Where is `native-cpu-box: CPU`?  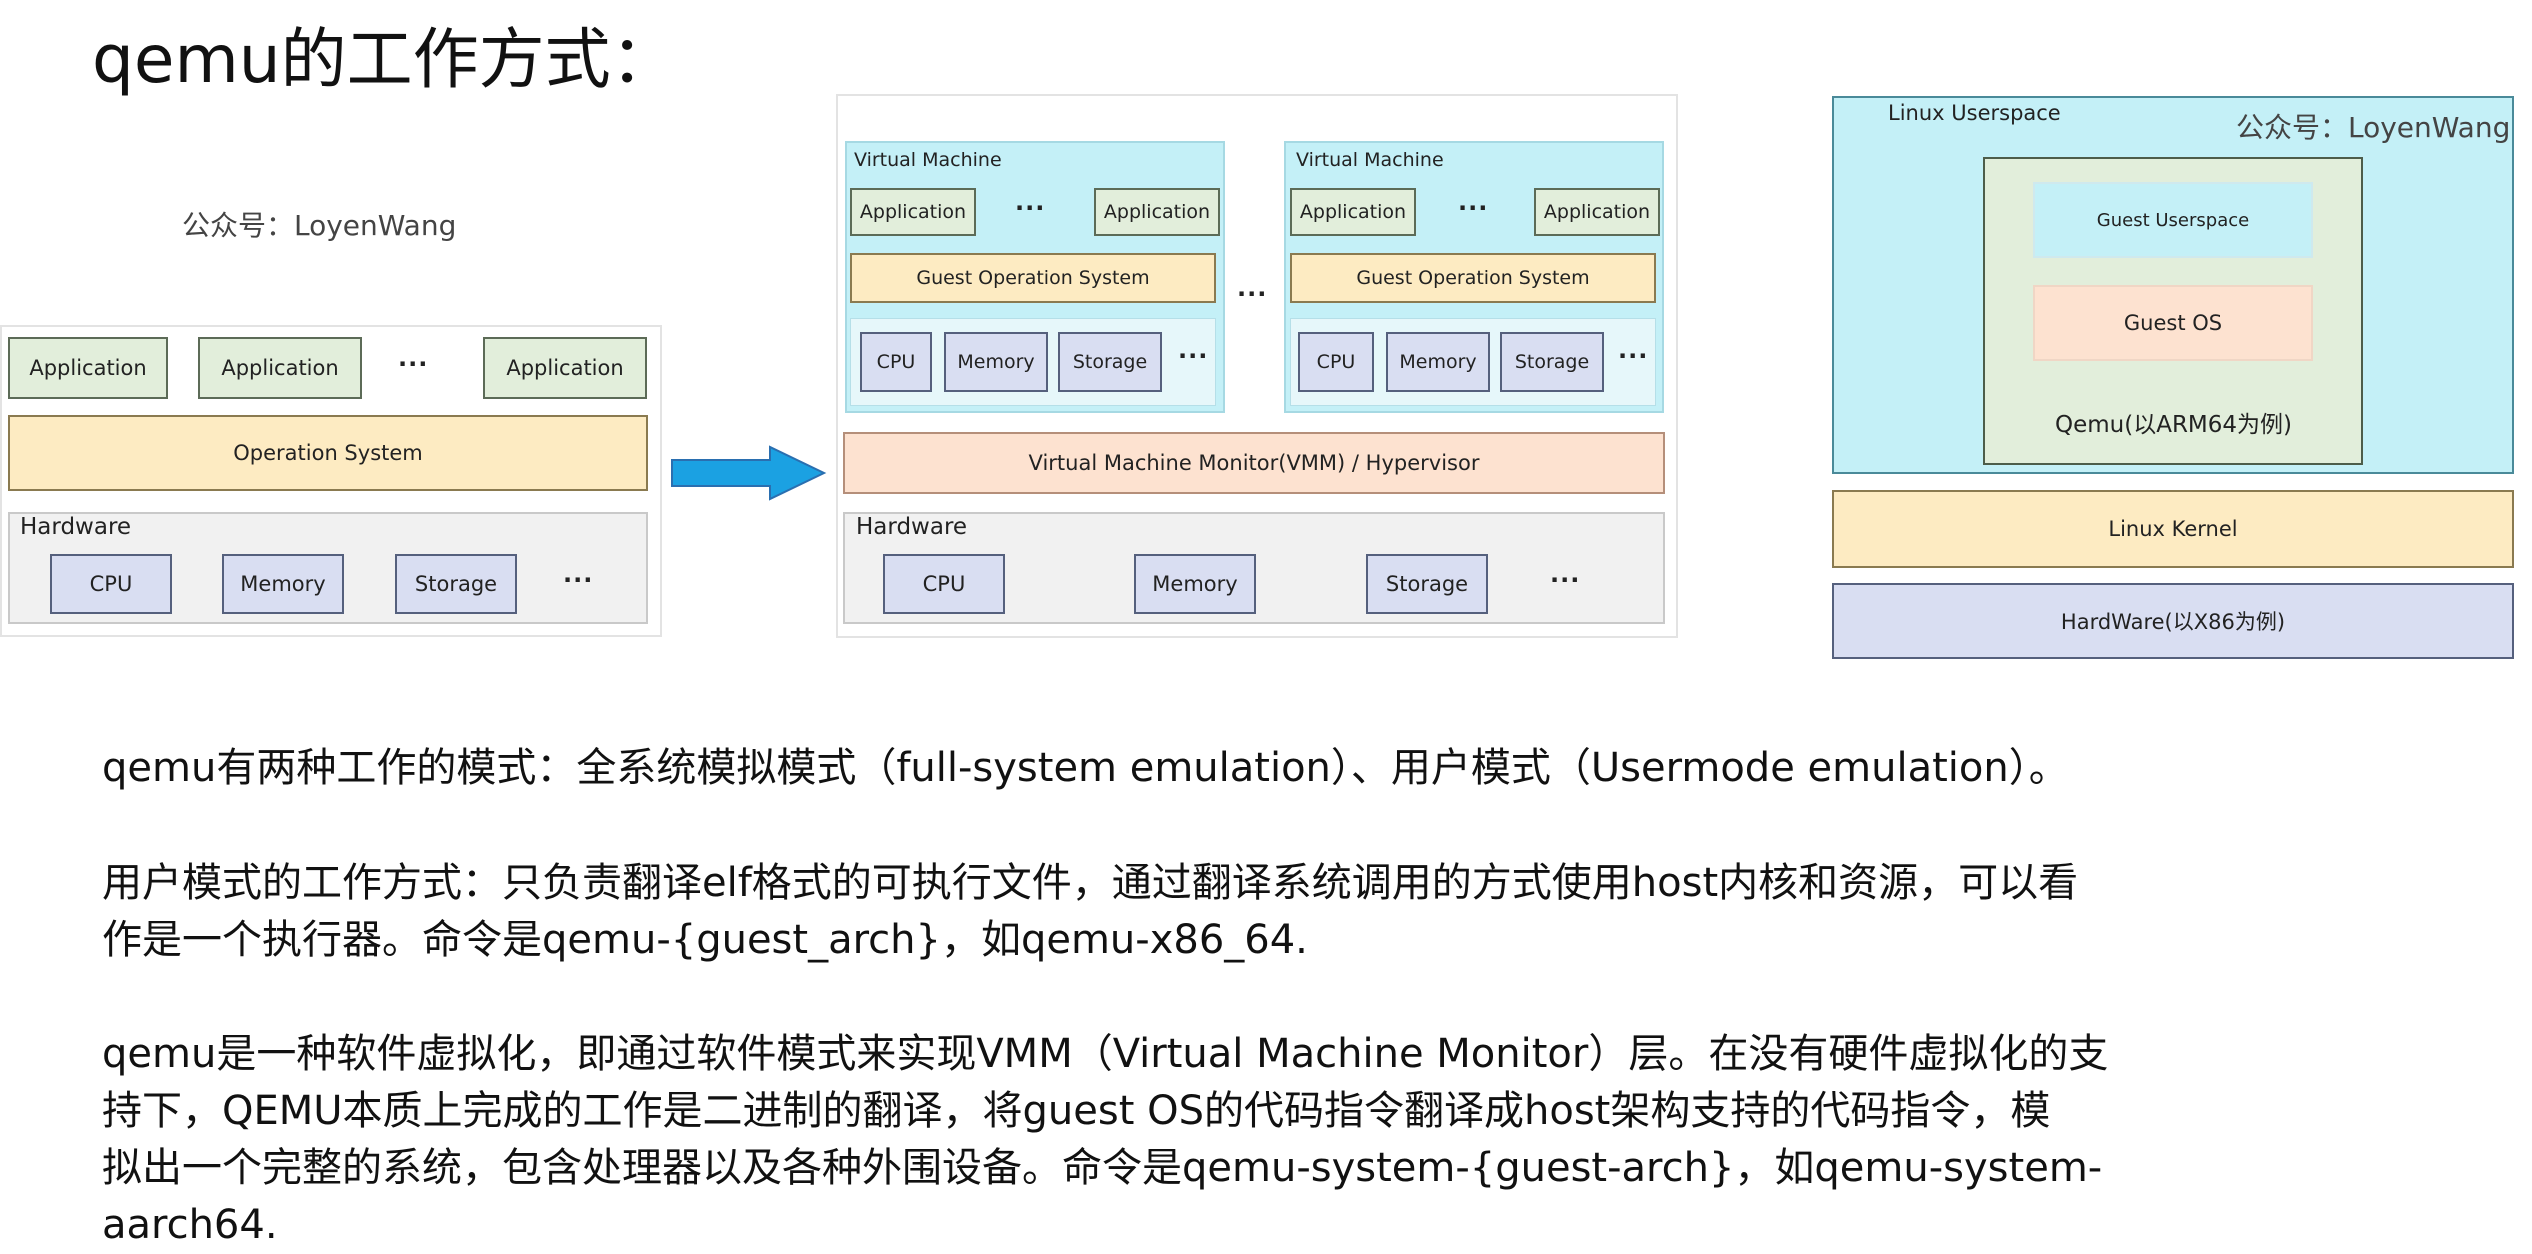 native-cpu-box: CPU is located at coordinates (111, 584).